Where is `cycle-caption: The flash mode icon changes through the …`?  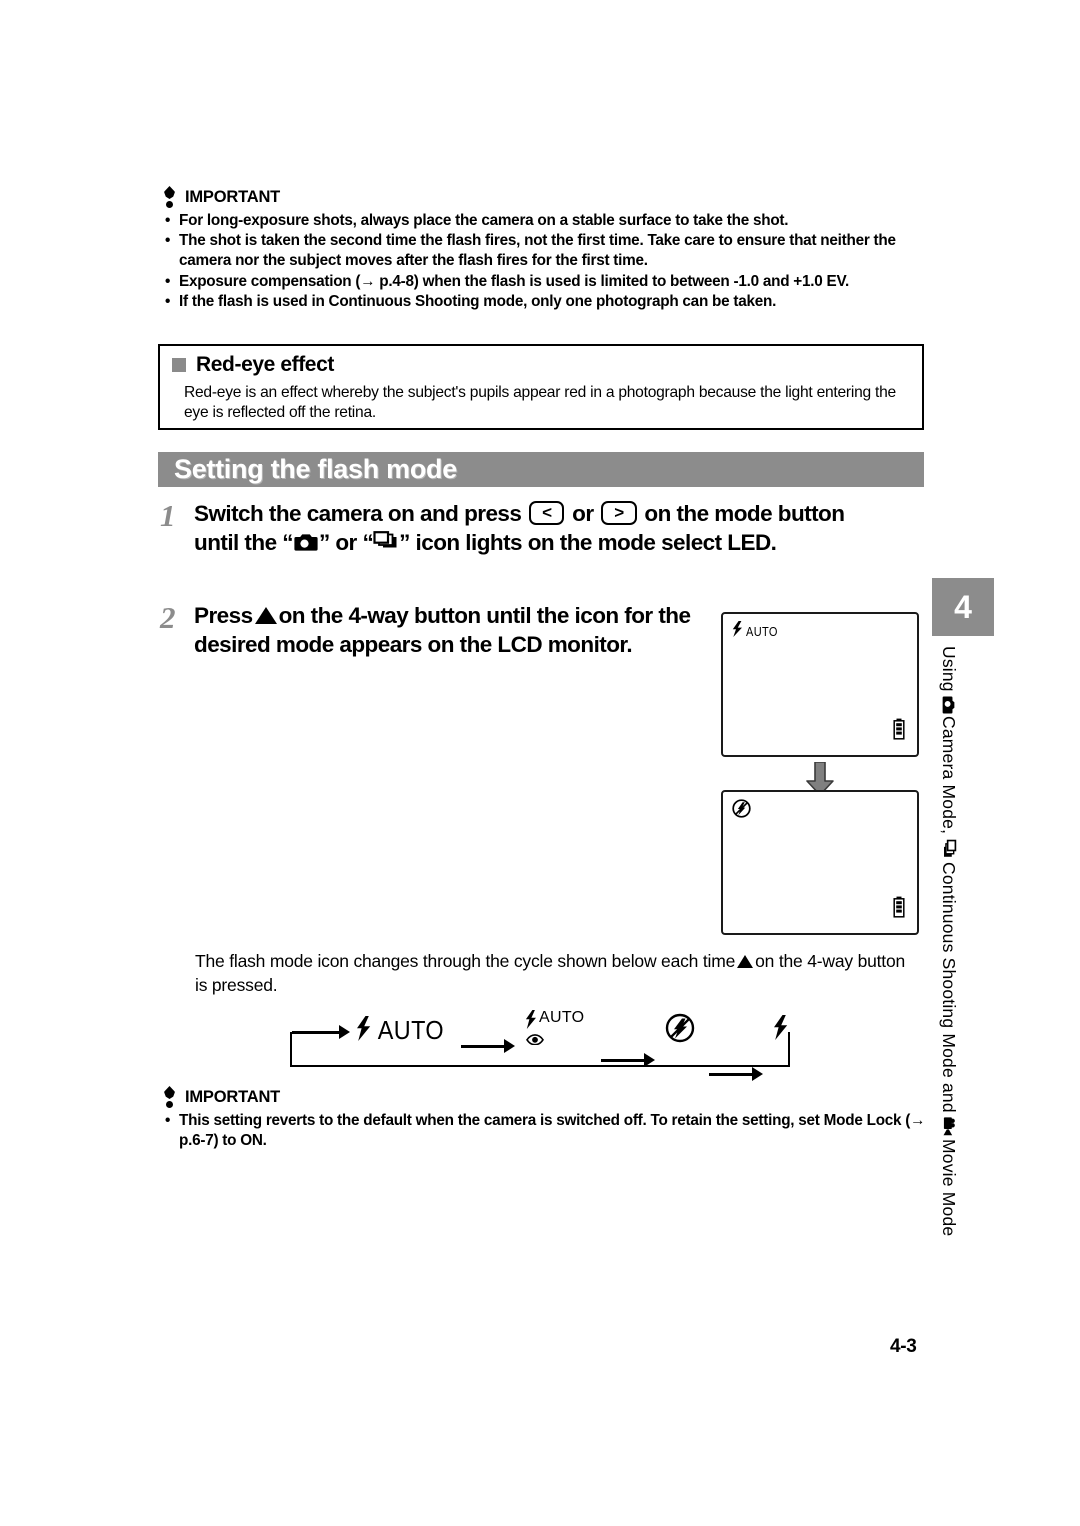
cycle-caption: The flash mode icon changes through the … is located at coordinates (552, 973).